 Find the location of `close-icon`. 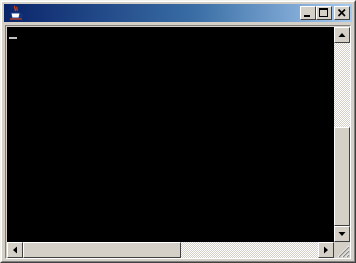

close-icon is located at coordinates (341, 12).